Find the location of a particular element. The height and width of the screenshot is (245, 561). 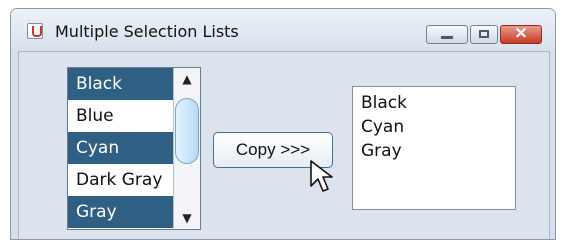

copied-color-list: Black Cyan Gray is located at coordinates (434, 148).